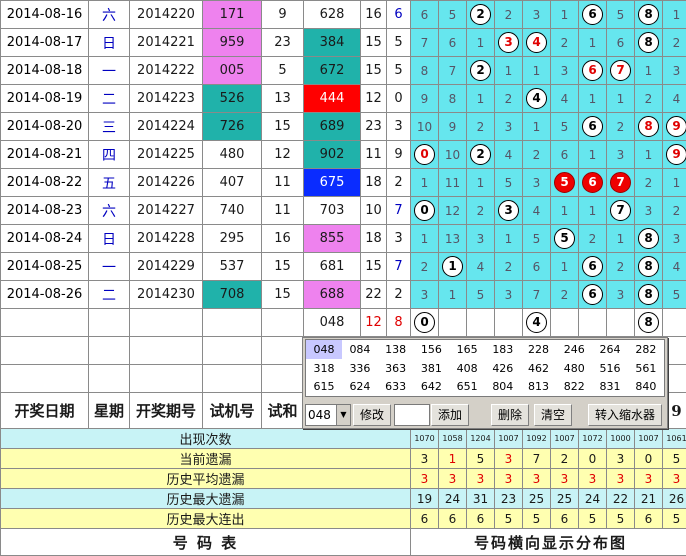  Describe the element at coordinates (450, 415) in the screenshot. I see `add-button: 添加` at that location.